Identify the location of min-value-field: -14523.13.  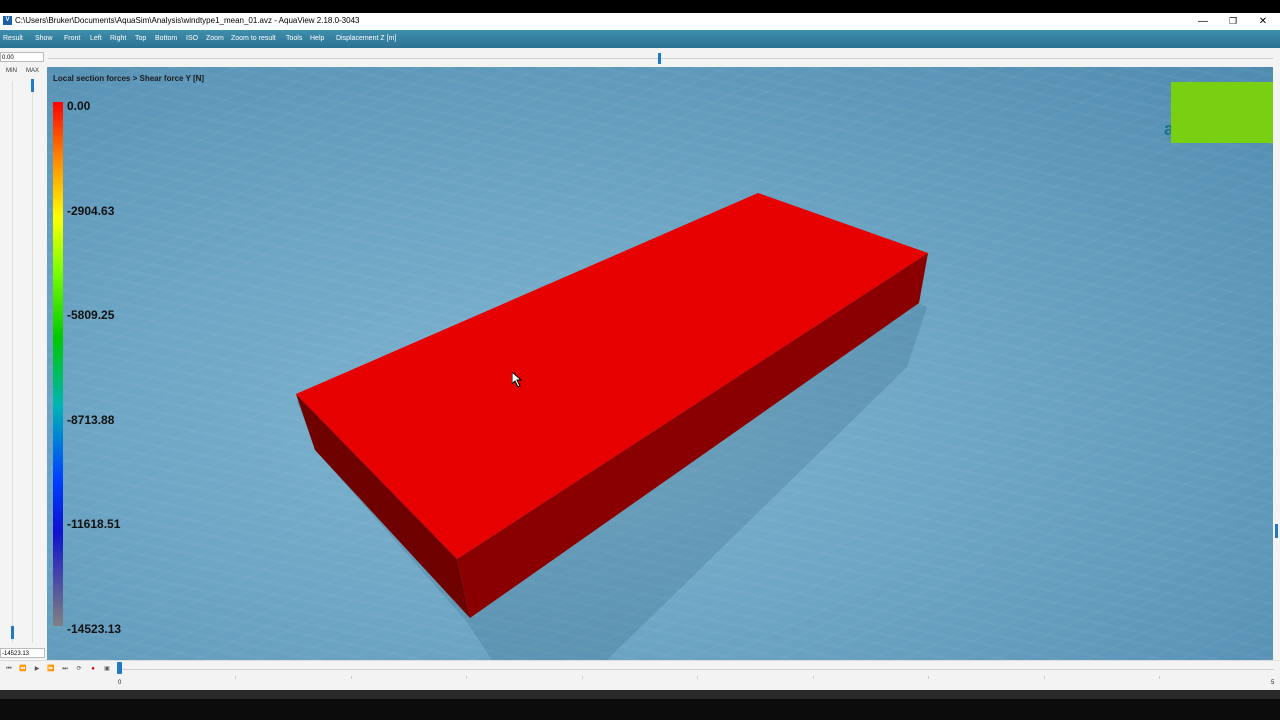
(22, 653).